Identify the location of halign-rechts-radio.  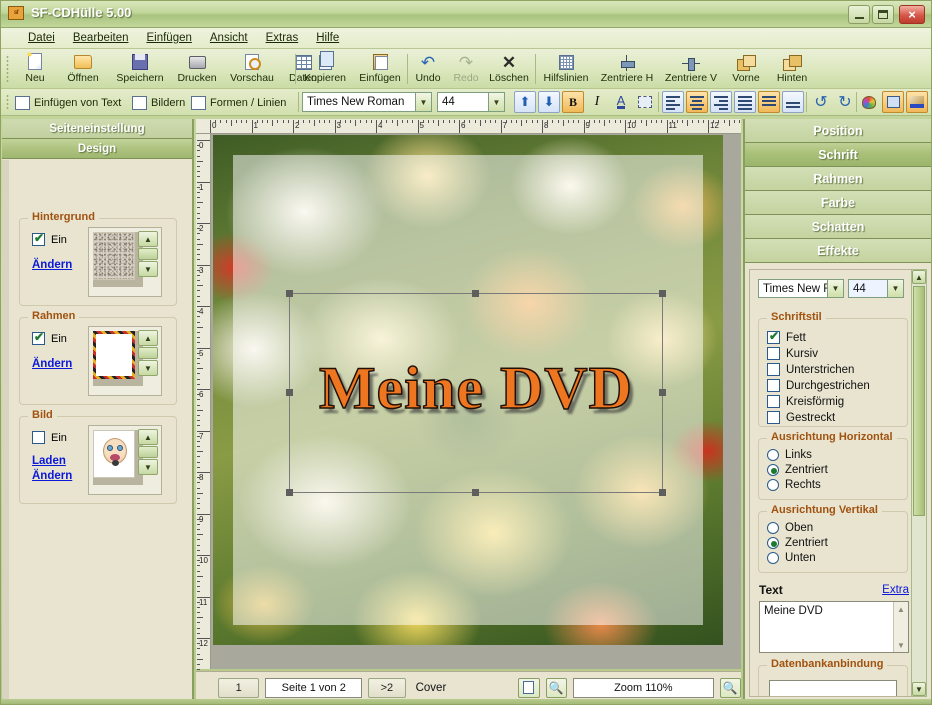
(773, 485).